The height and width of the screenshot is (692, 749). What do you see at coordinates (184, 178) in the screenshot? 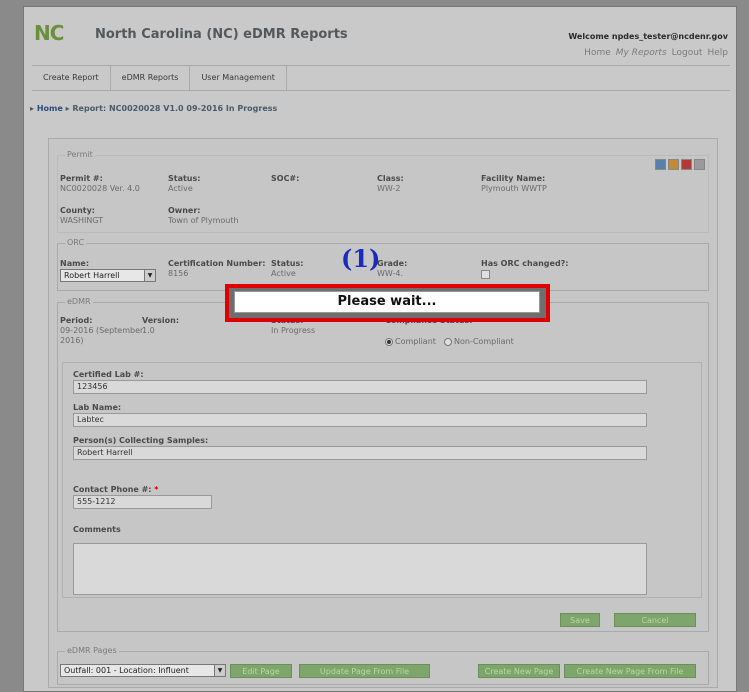
I see `permit-status-label: Status:` at bounding box center [184, 178].